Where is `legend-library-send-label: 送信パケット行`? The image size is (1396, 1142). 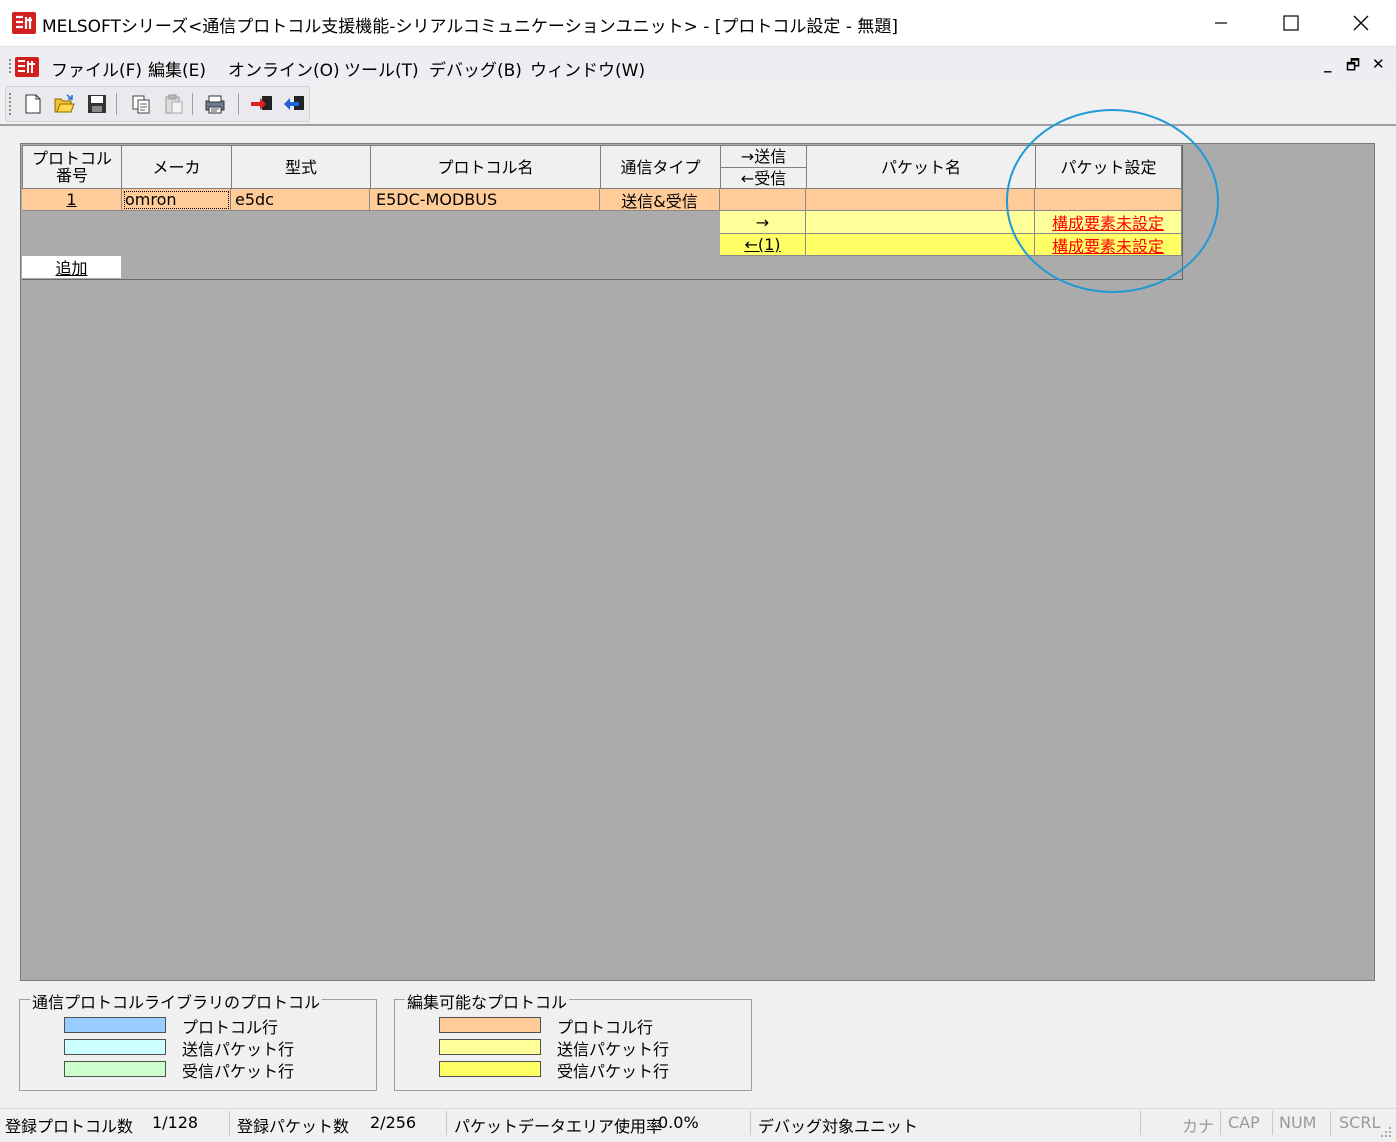 legend-library-send-label: 送信パケット行 is located at coordinates (238, 1049).